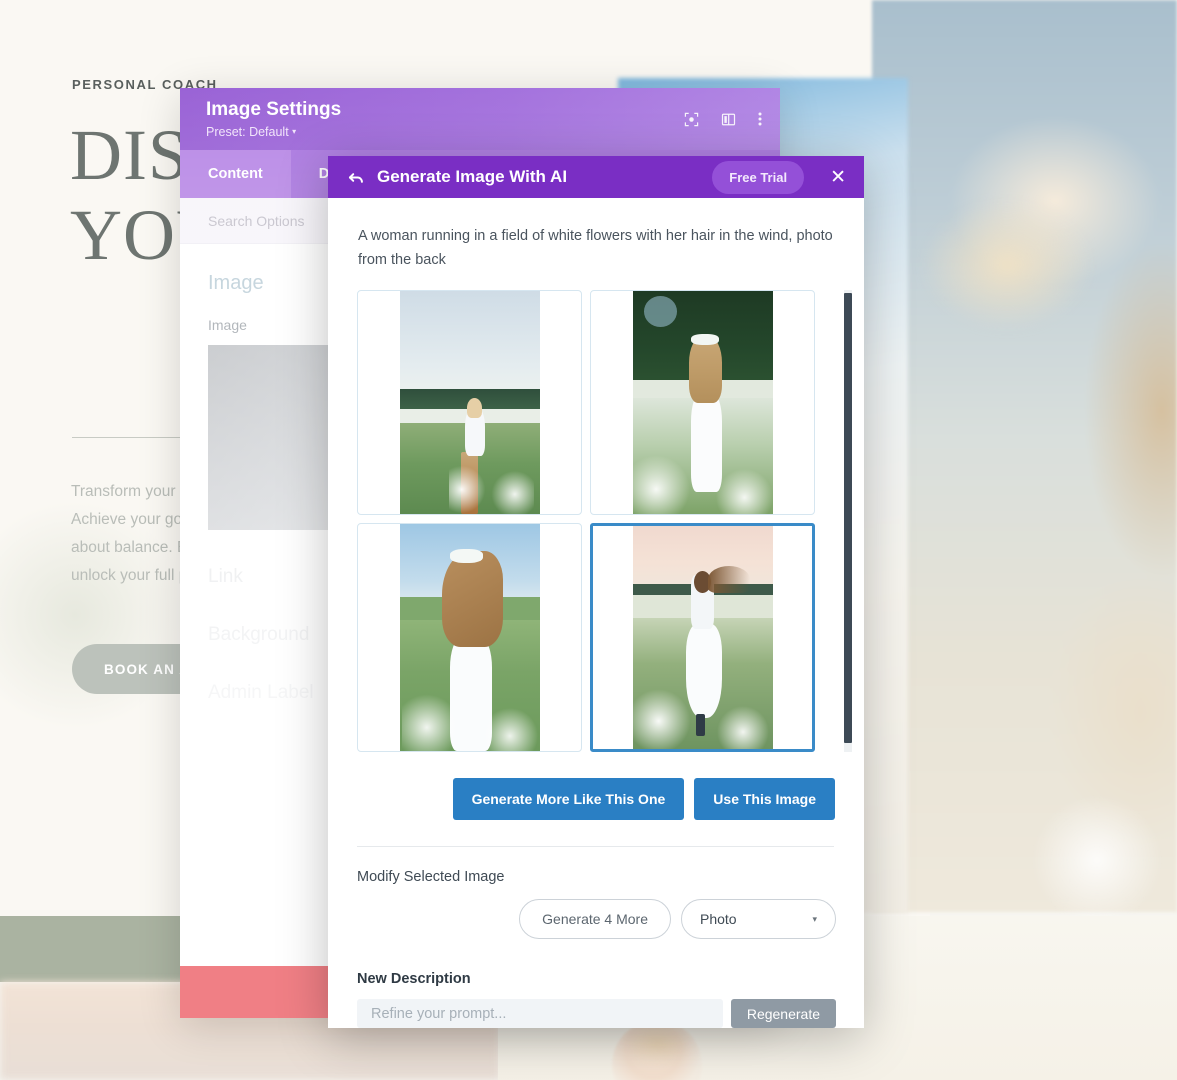  Describe the element at coordinates (595, 919) in the screenshot. I see `generate-4-more-button: Generate 4 More` at that location.